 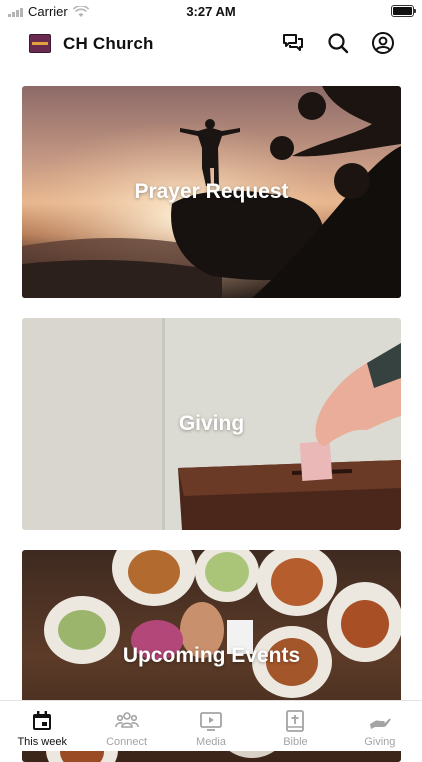 I want to click on tab-media: Media, so click(x=211, y=726).